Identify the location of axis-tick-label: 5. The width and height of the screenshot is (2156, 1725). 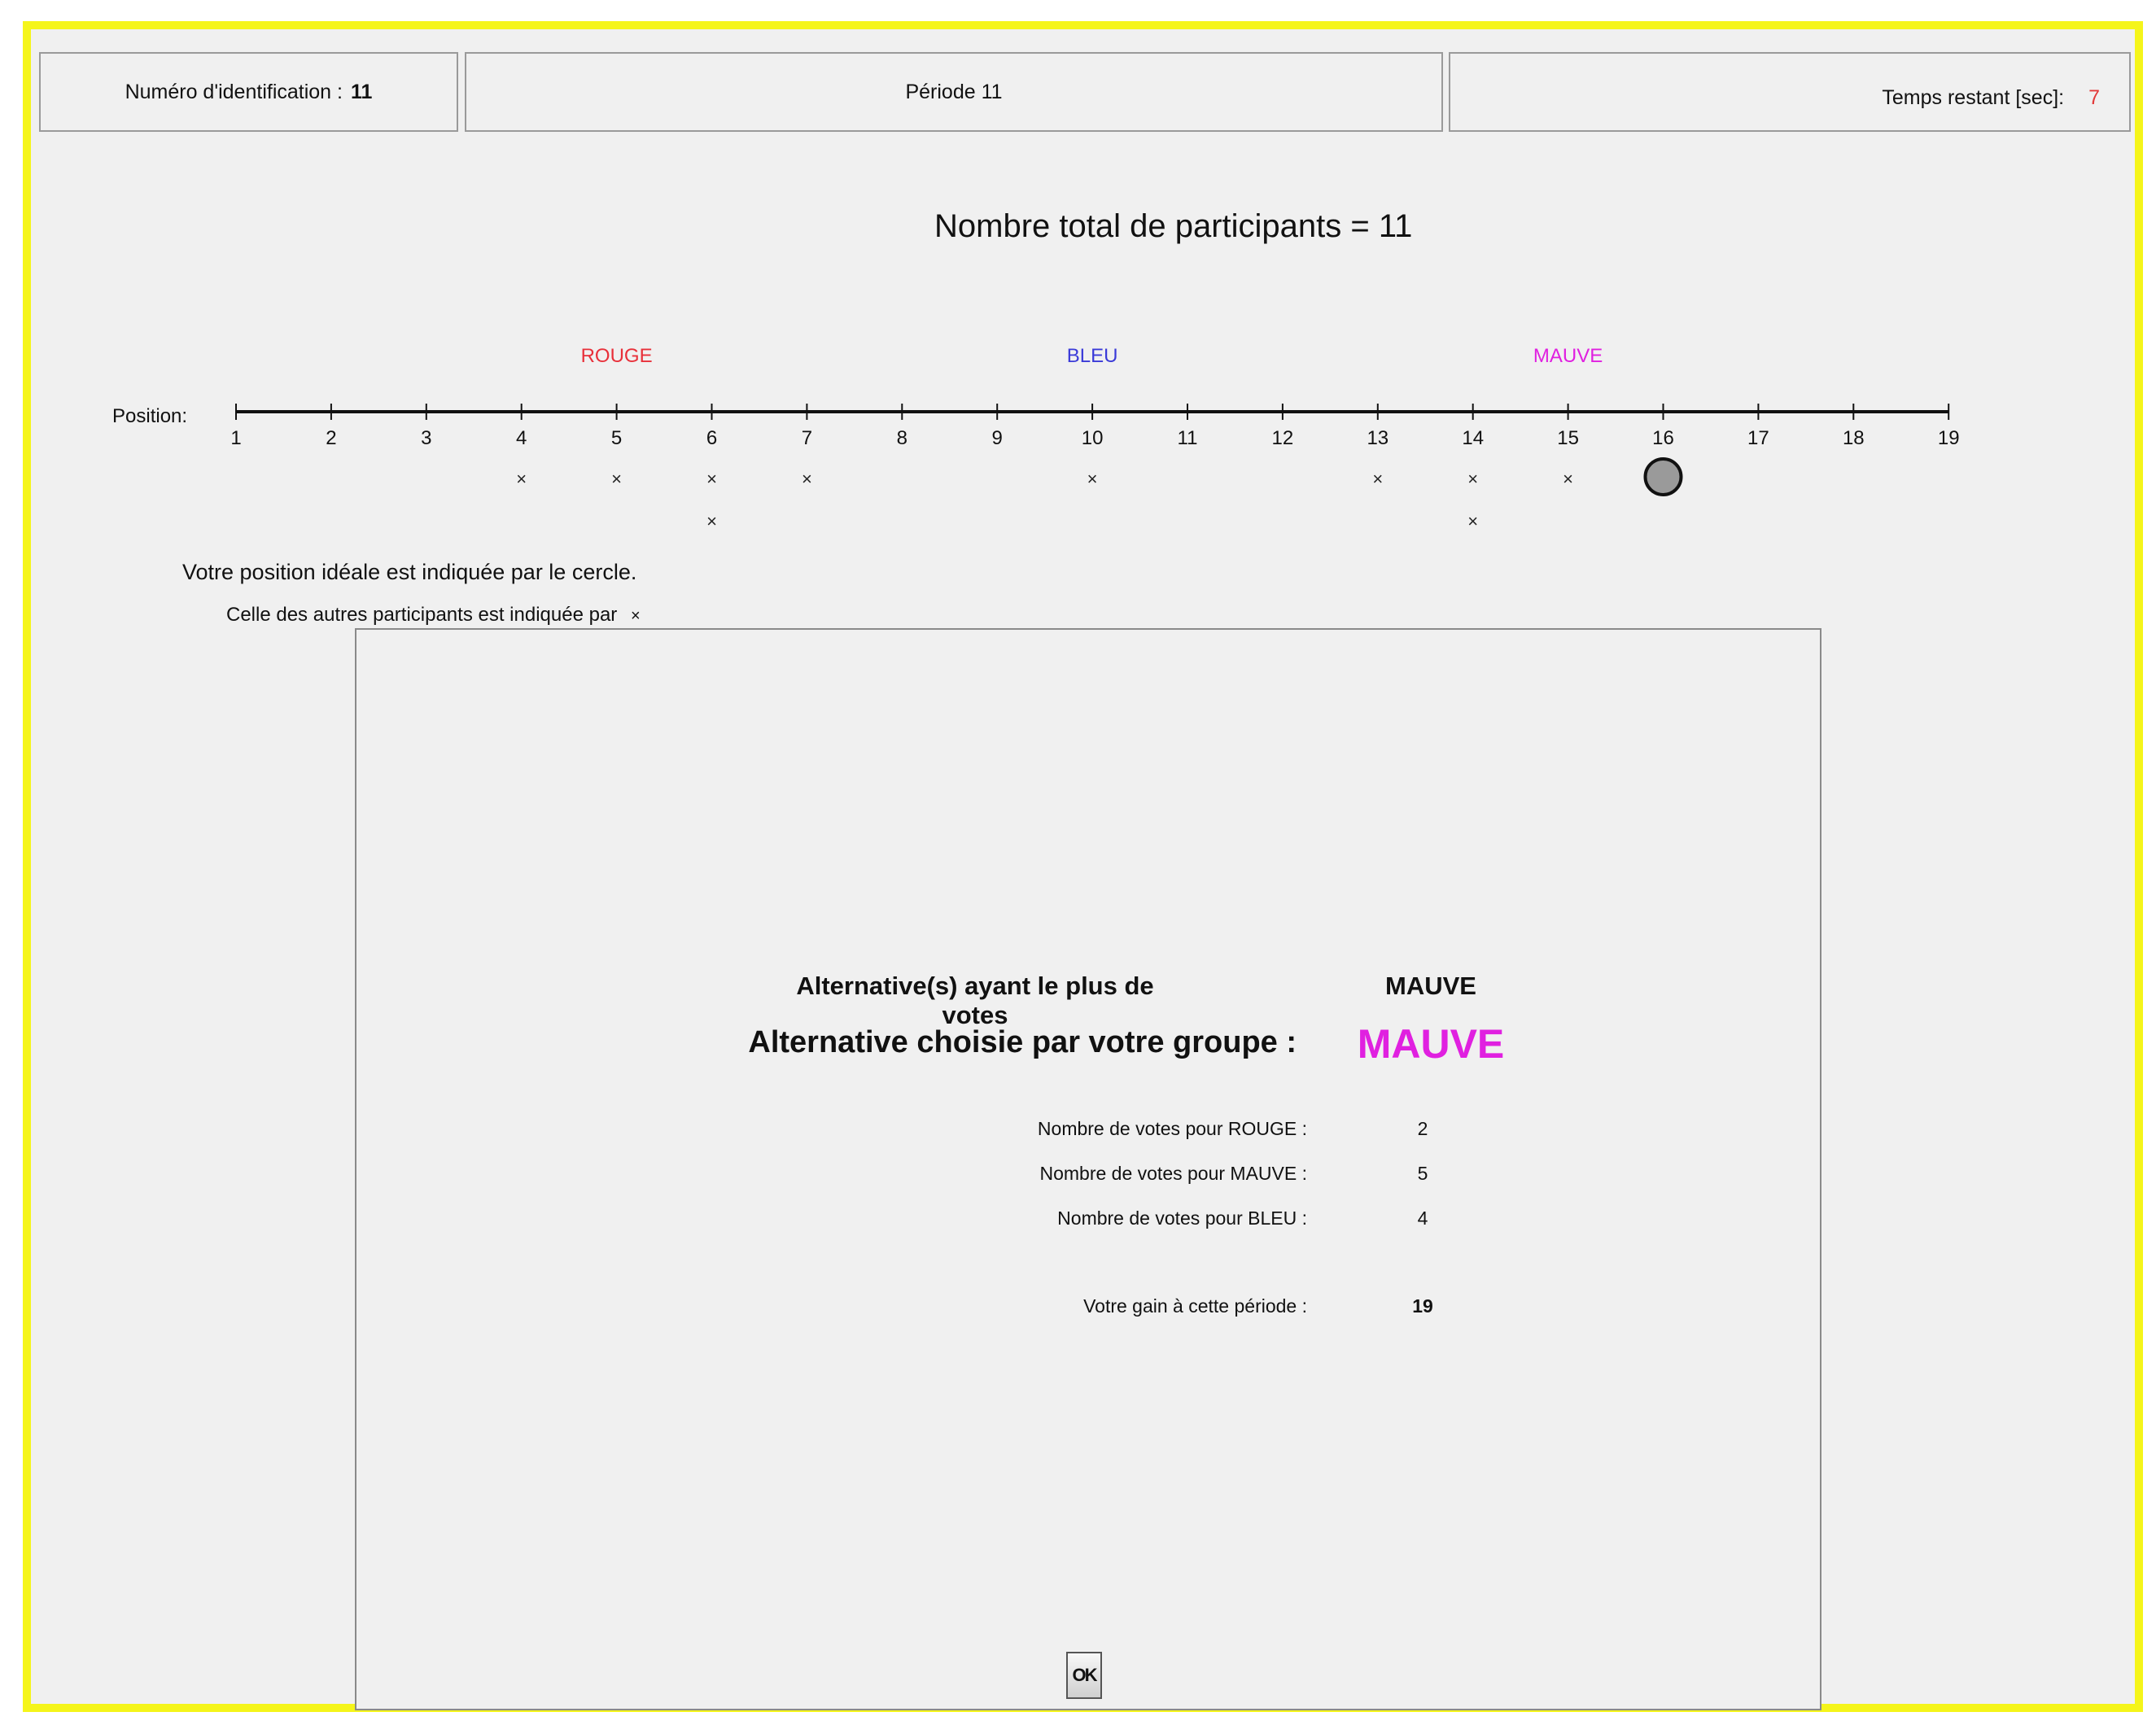
(616, 438).